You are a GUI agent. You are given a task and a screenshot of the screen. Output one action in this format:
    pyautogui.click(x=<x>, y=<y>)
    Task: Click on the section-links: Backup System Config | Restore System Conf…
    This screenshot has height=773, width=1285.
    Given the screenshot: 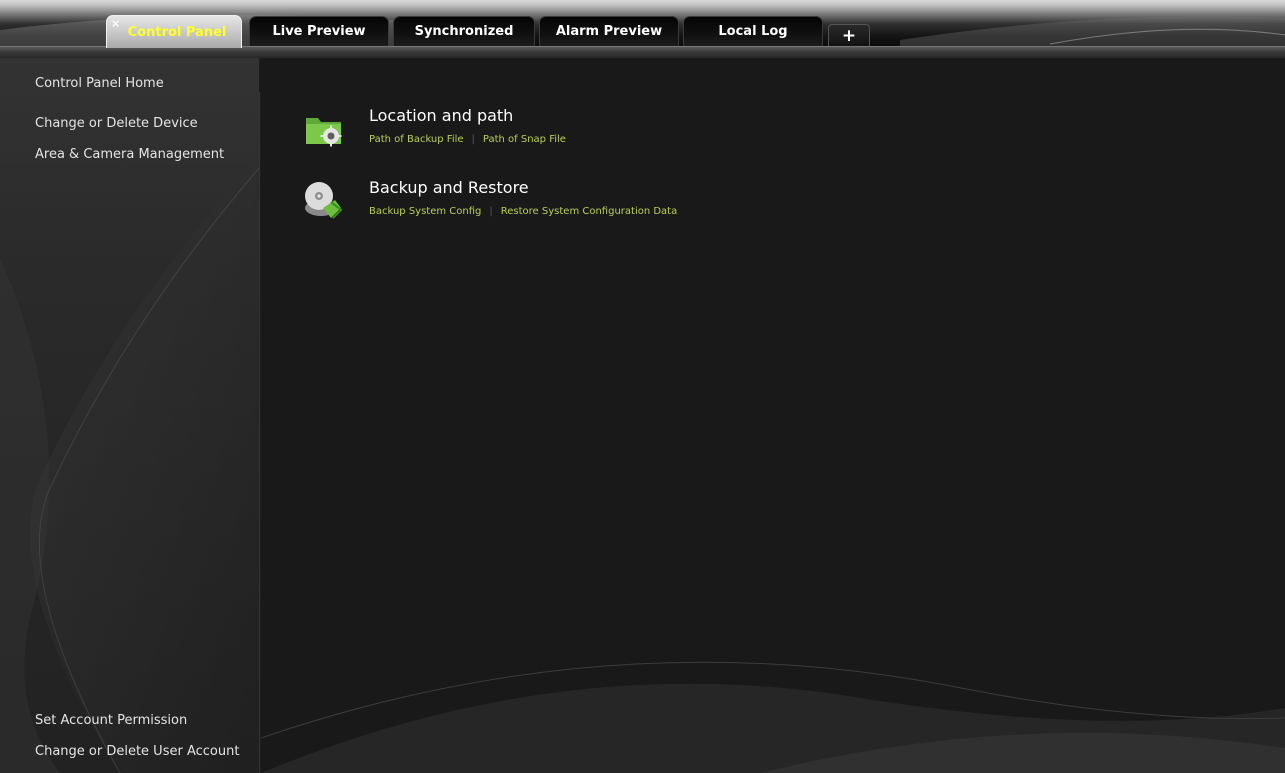 What is the action you would take?
    pyautogui.click(x=523, y=211)
    